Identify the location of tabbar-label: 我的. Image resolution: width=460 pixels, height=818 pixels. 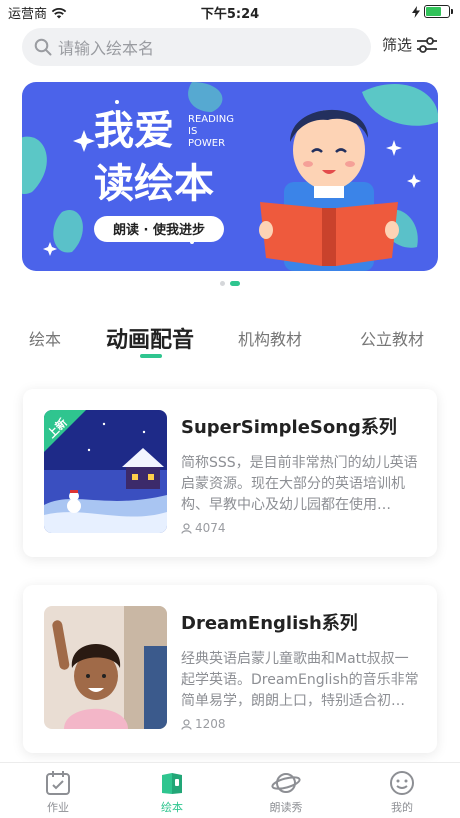
(402, 807).